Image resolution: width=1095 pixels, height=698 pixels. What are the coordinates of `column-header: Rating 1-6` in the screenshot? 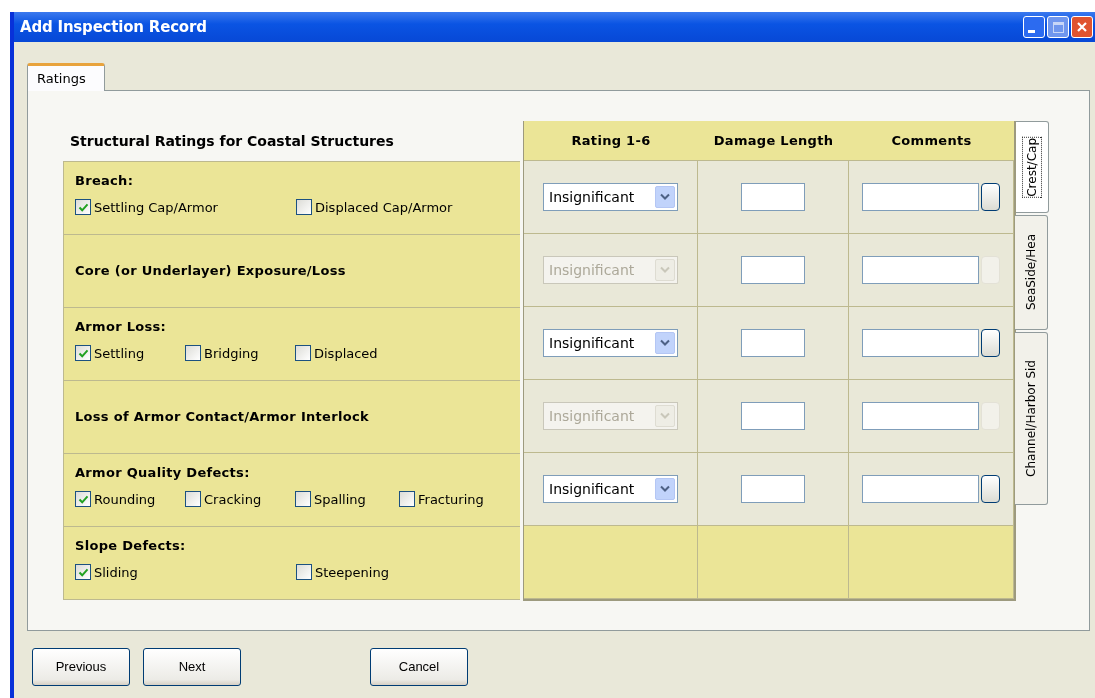 It's located at (611, 141).